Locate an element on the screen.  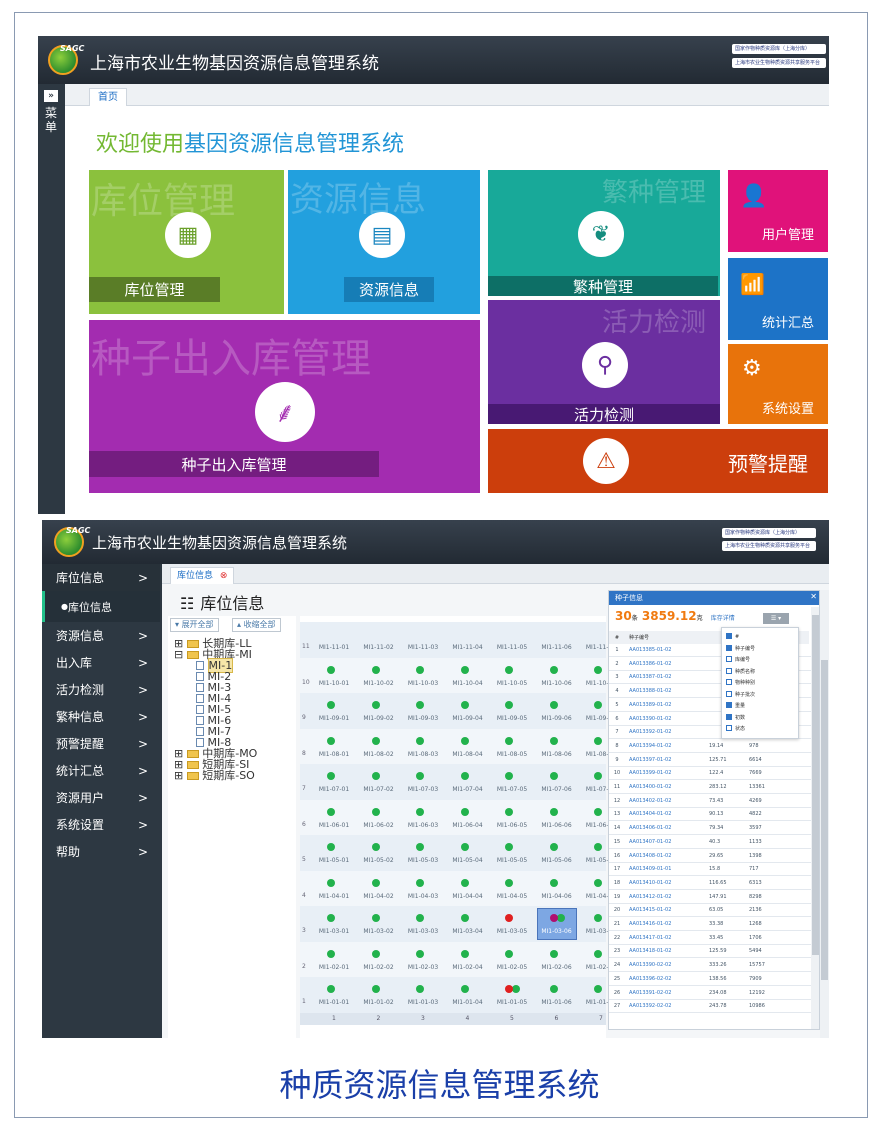
slot-cell: MI1-06-02 is located at coordinates (379, 825).